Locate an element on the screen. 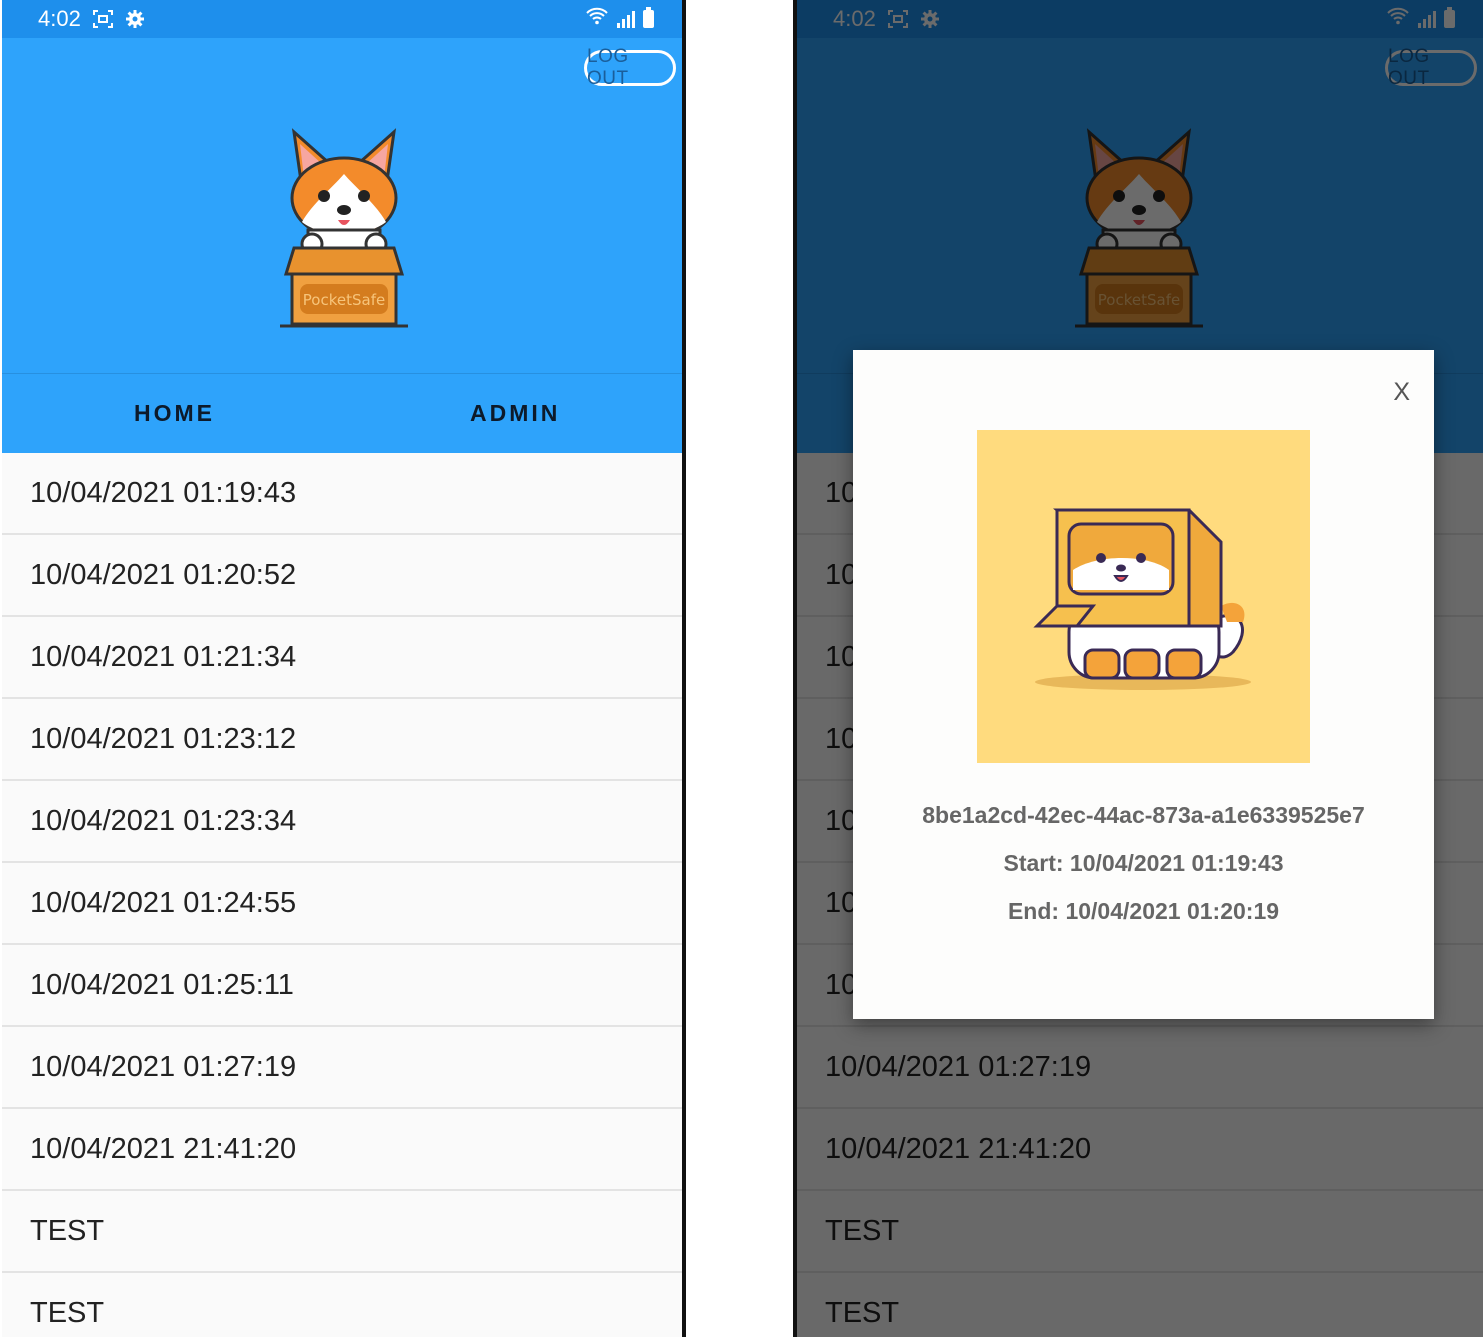 The height and width of the screenshot is (1337, 1483). logout-button: LOG OUT is located at coordinates (630, 67).